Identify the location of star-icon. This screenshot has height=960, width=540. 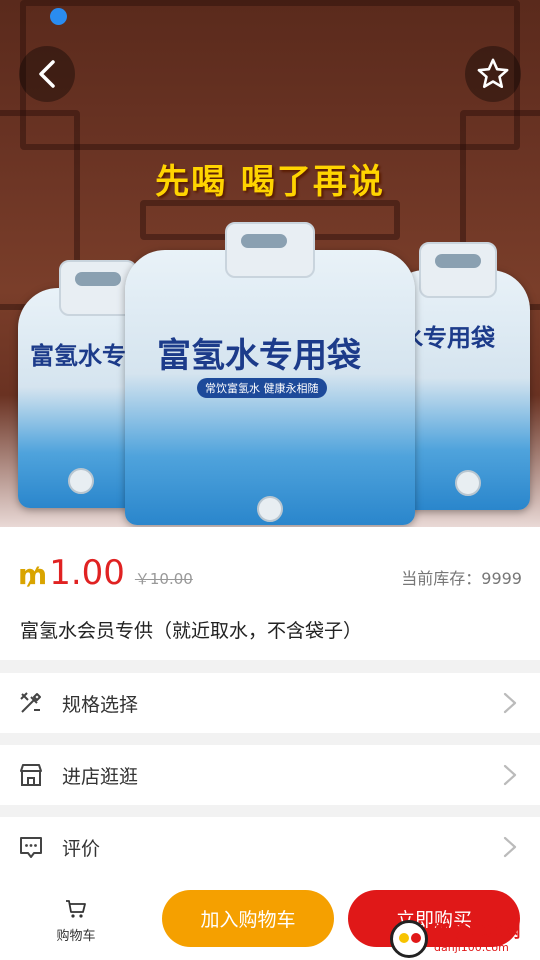
(493, 73).